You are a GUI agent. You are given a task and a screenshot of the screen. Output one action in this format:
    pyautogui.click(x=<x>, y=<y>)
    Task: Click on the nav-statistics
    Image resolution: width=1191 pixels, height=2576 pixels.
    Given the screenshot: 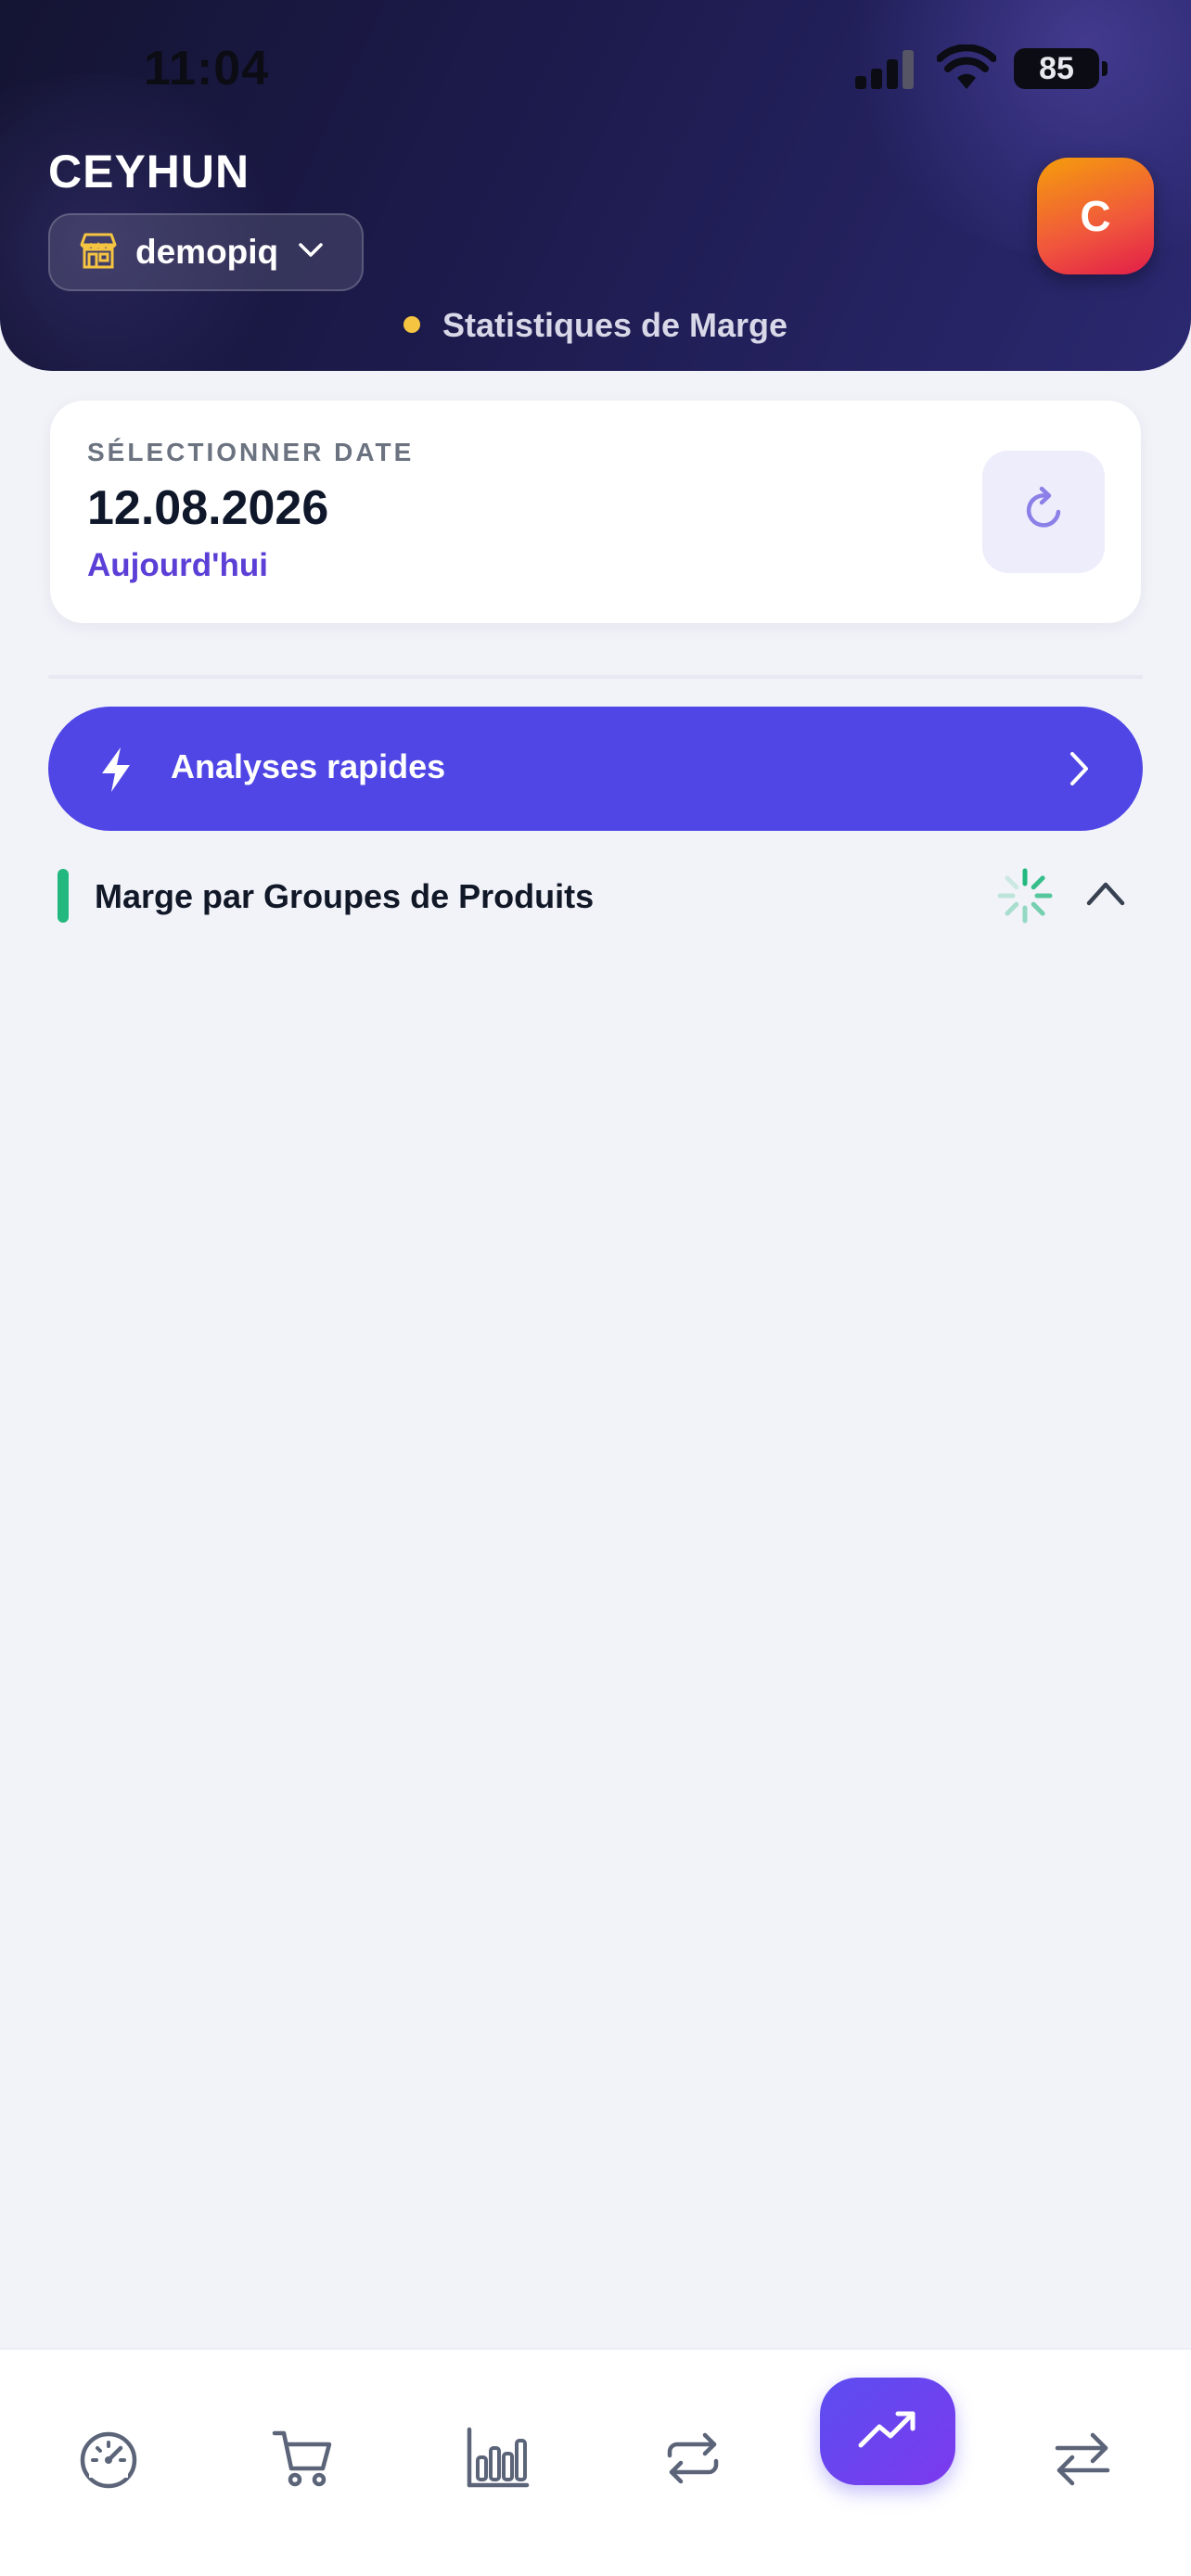 What is the action you would take?
    pyautogui.click(x=499, y=2460)
    